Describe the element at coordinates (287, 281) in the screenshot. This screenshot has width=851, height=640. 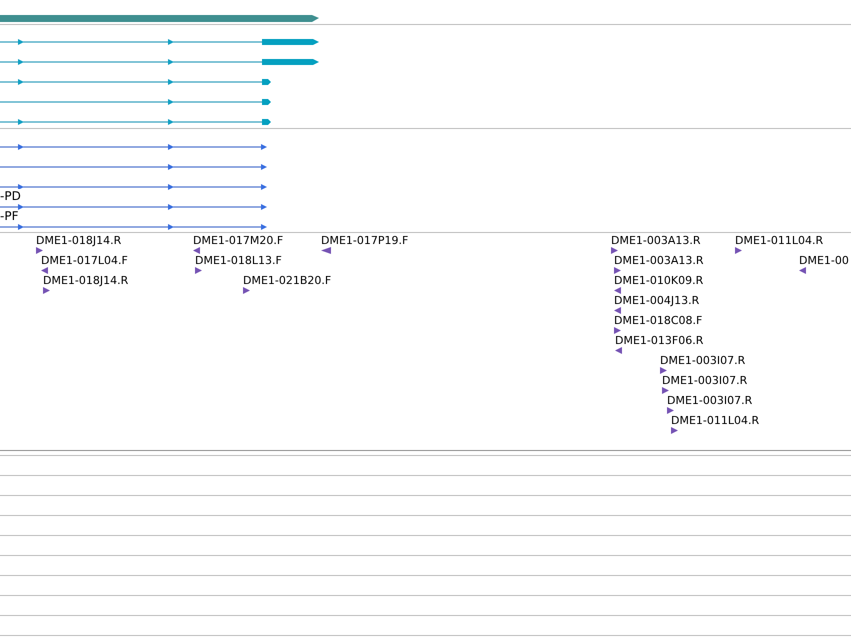
I see `clone-label: DME1-021B20.F` at that location.